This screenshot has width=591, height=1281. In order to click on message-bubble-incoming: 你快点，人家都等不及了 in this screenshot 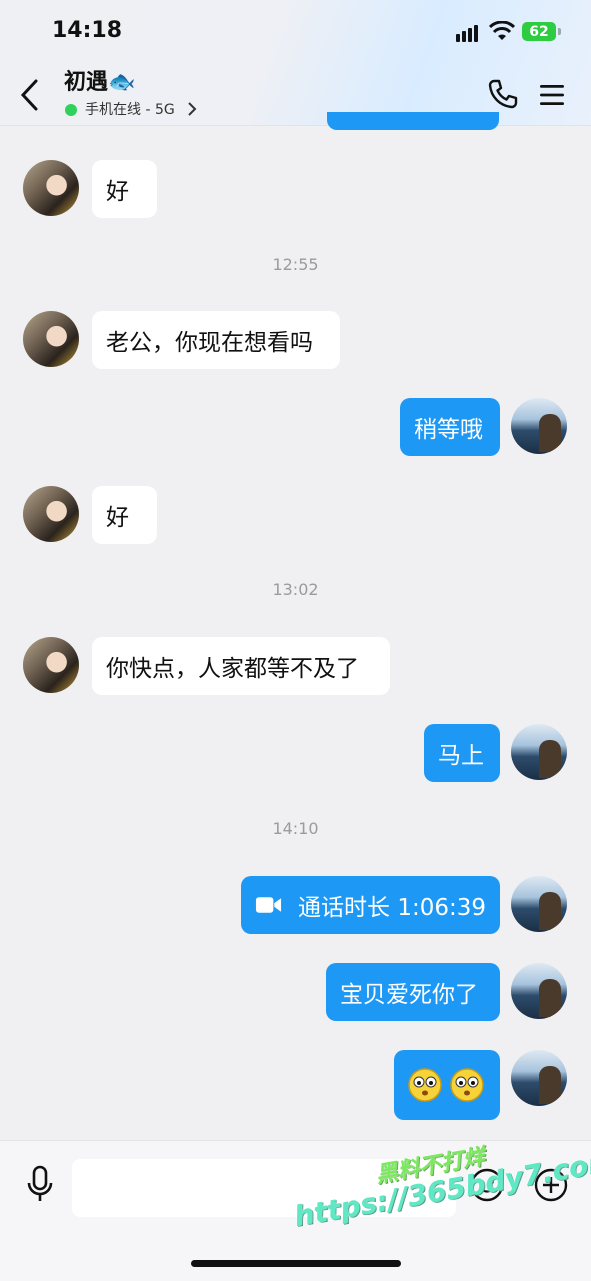, I will do `click(241, 666)`.